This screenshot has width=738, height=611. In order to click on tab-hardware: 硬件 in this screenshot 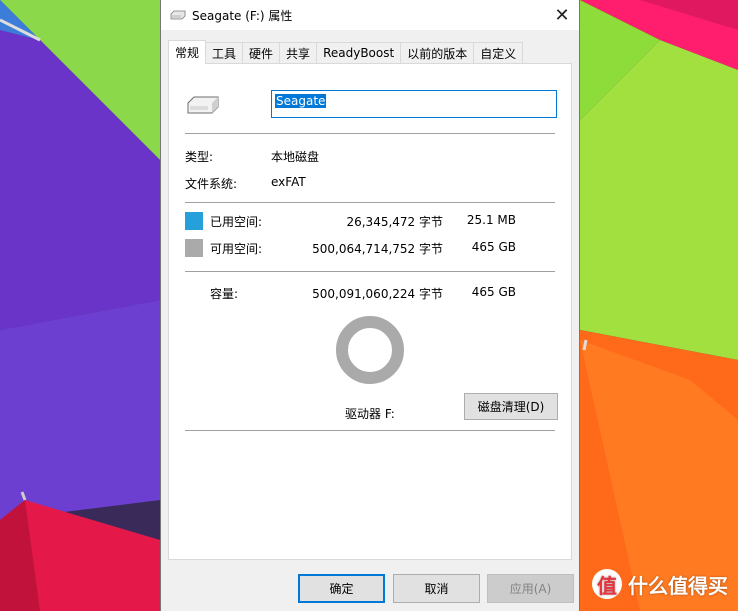, I will do `click(261, 52)`.